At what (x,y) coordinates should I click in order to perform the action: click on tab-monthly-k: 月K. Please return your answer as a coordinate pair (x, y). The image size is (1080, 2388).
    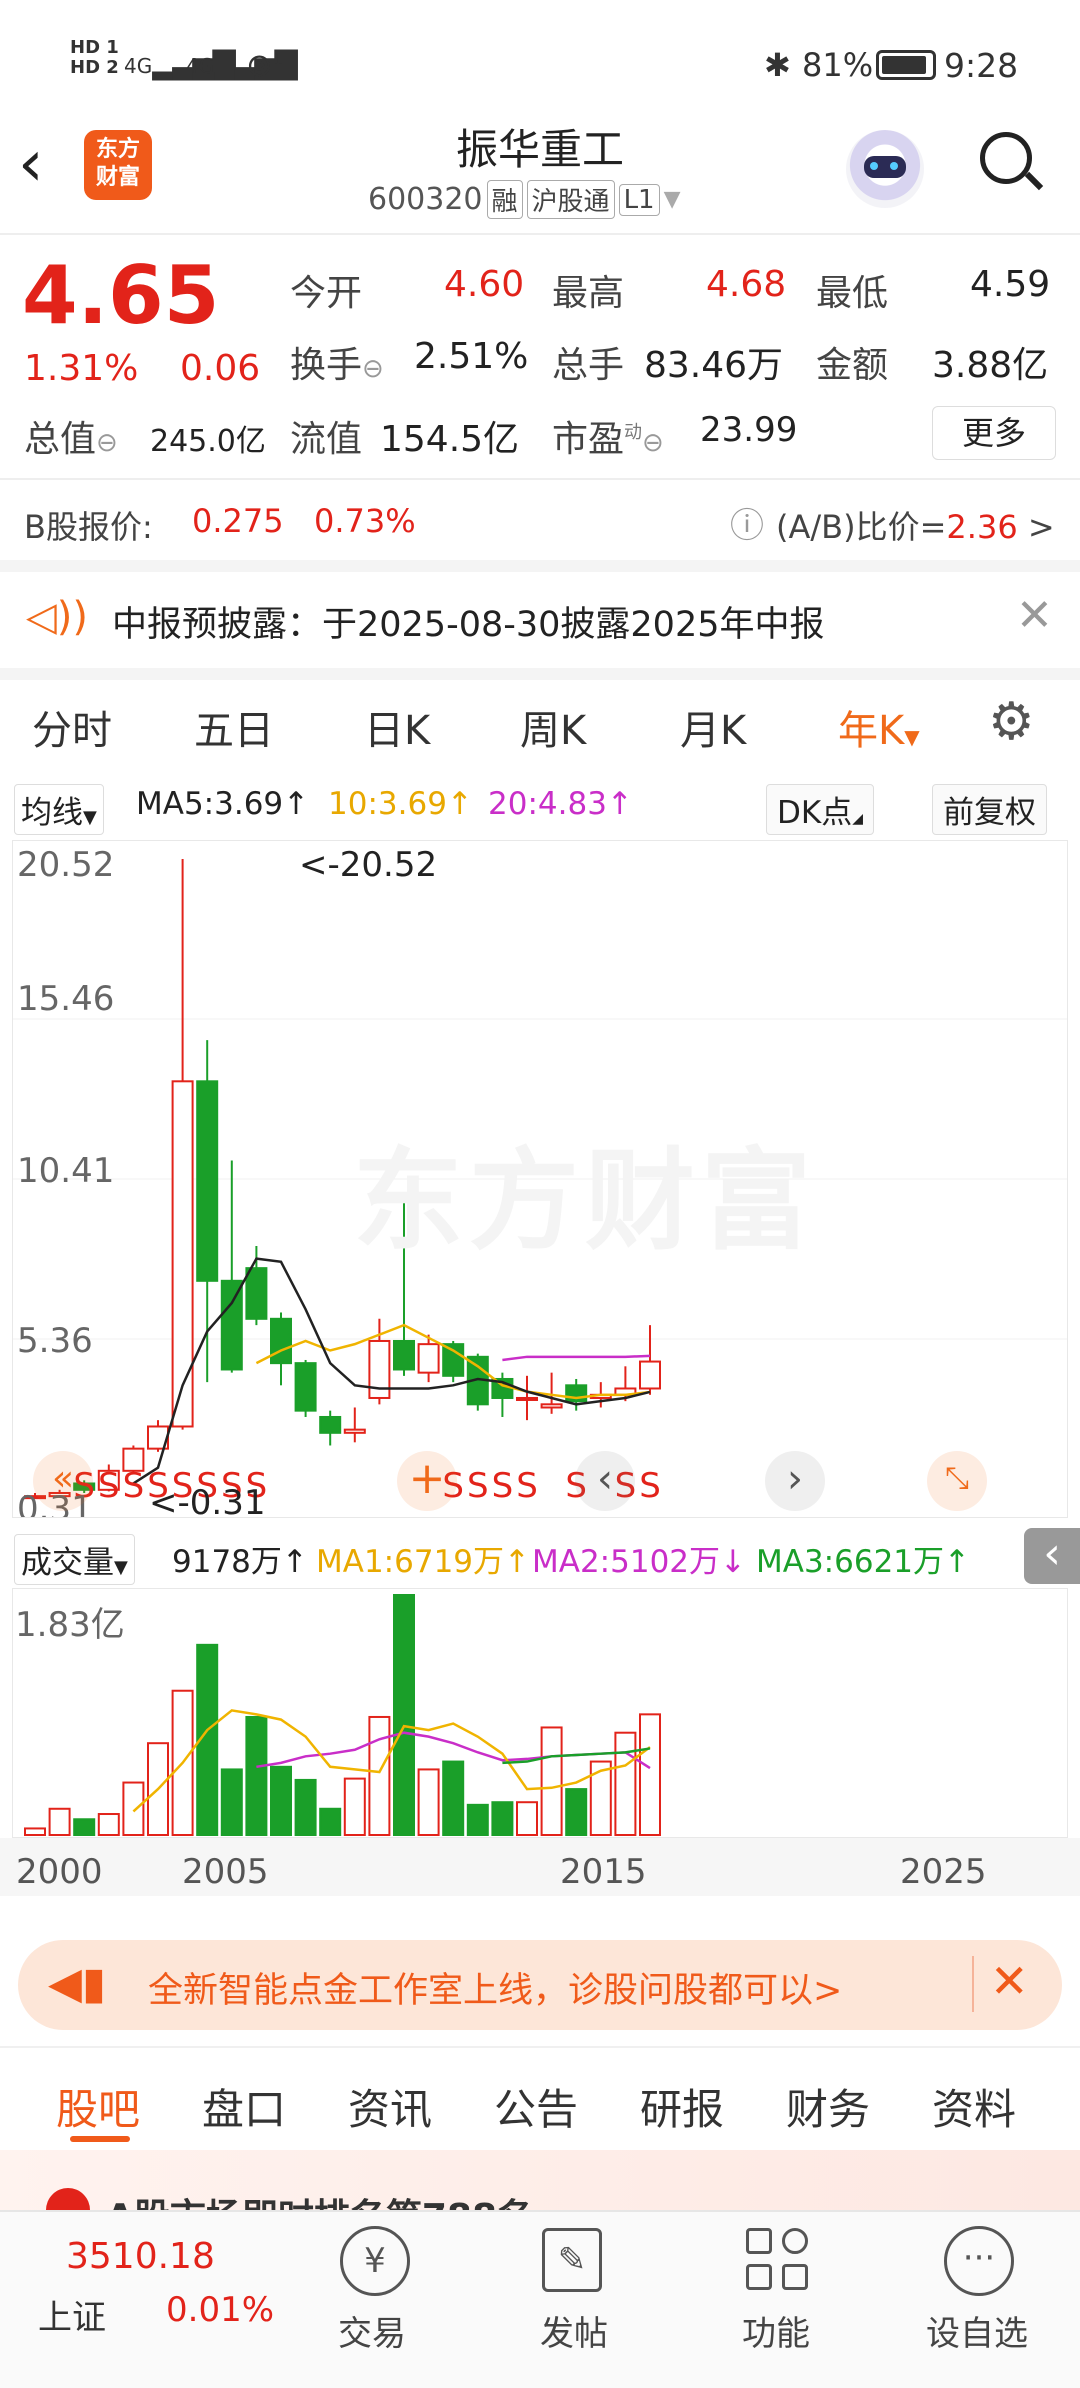
    Looking at the image, I should click on (713, 727).